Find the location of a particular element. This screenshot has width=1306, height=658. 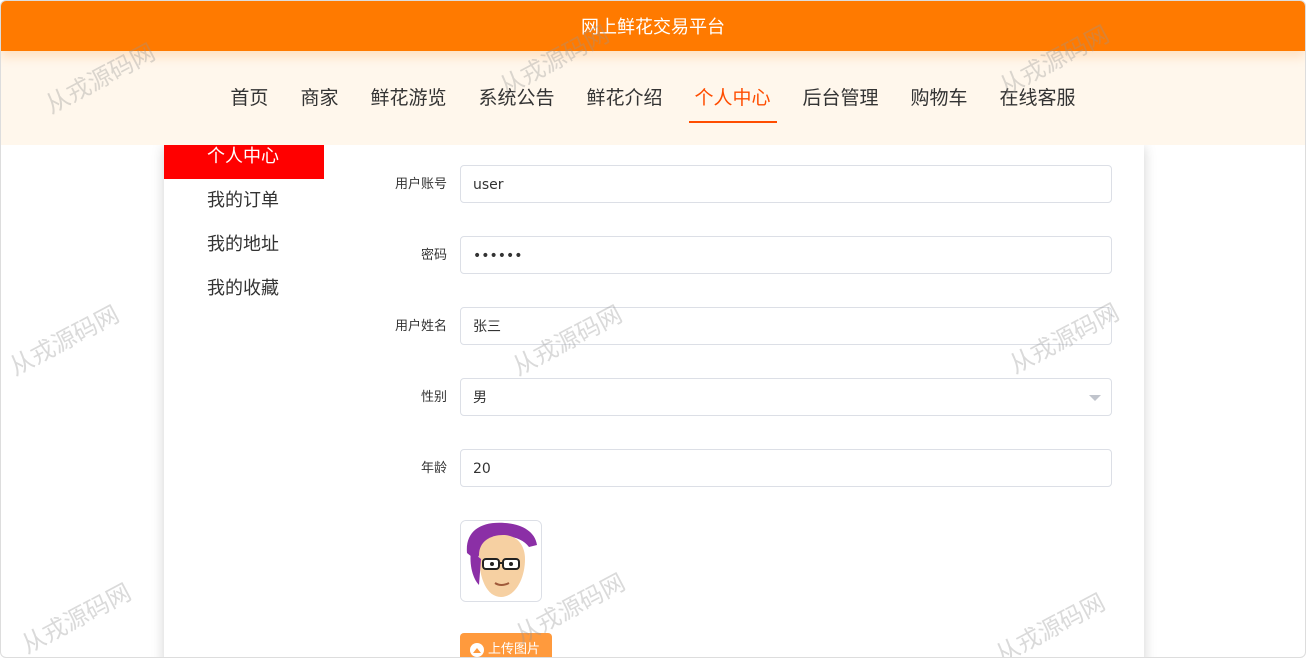

avatar-icon is located at coordinates (501, 561).